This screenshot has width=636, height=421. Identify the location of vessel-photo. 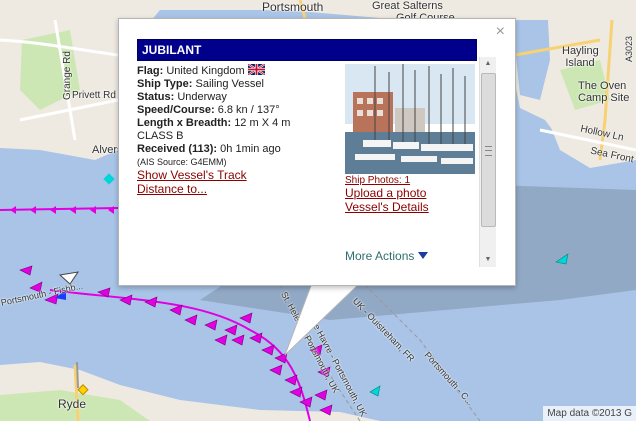
(410, 119).